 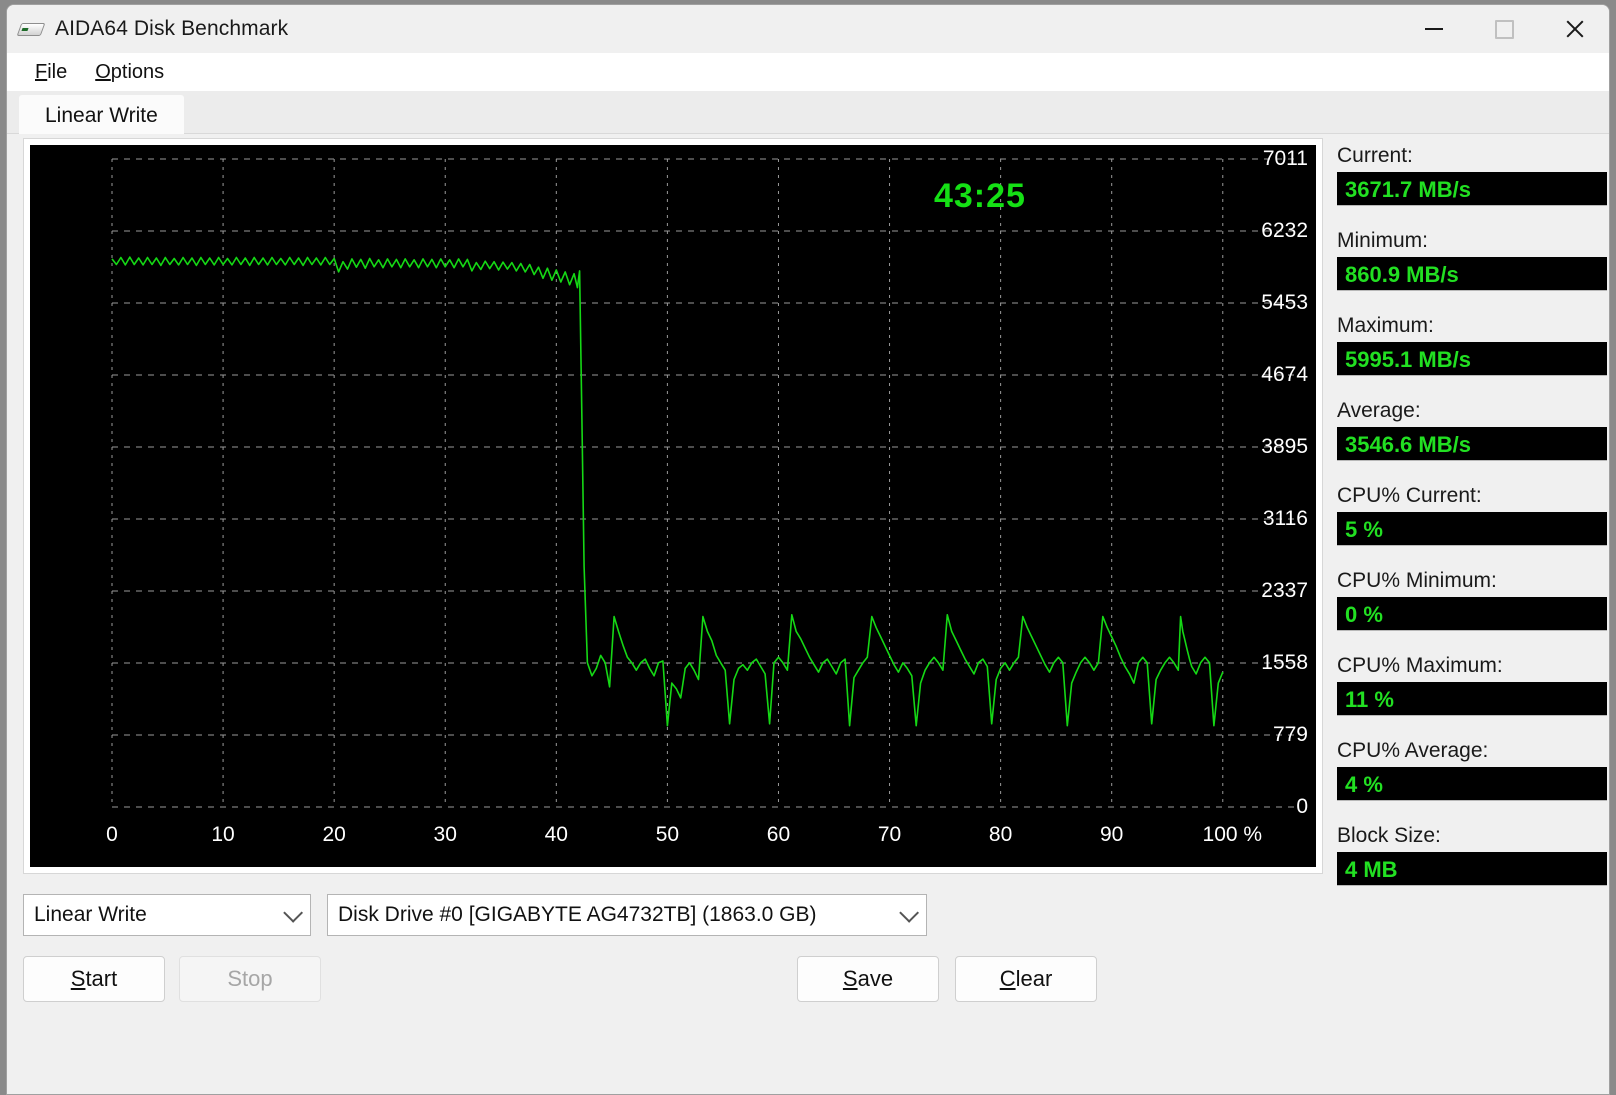 What do you see at coordinates (1285, 158) in the screenshot?
I see `y-axis-tick-label: 7011` at bounding box center [1285, 158].